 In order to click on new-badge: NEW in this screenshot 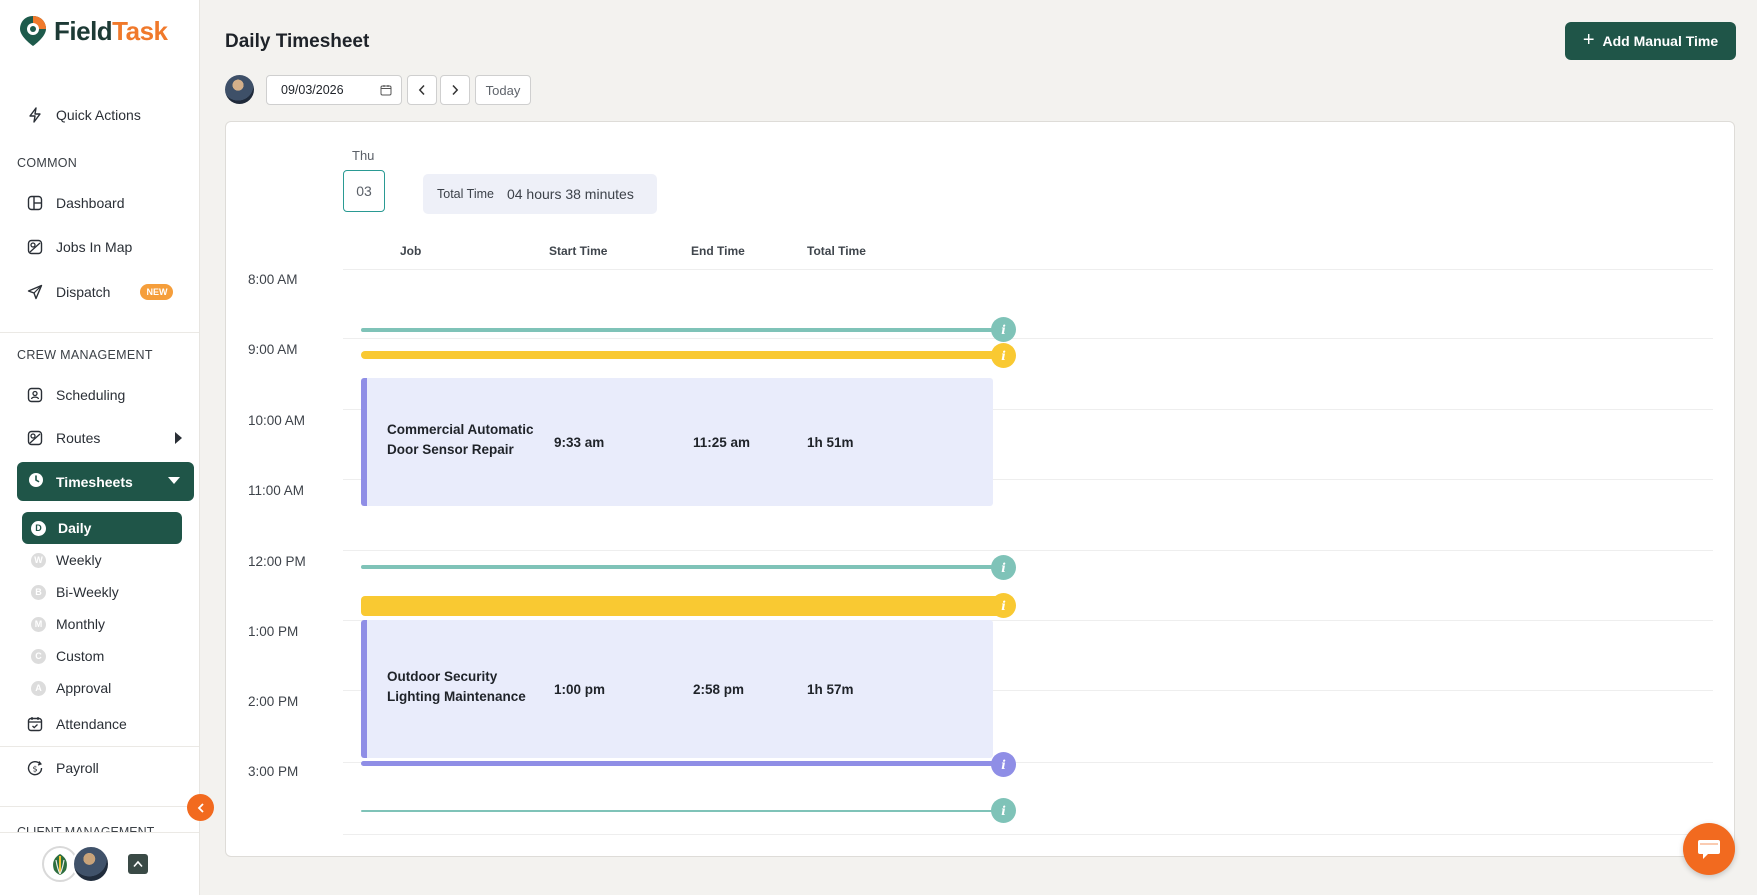, I will do `click(157, 292)`.